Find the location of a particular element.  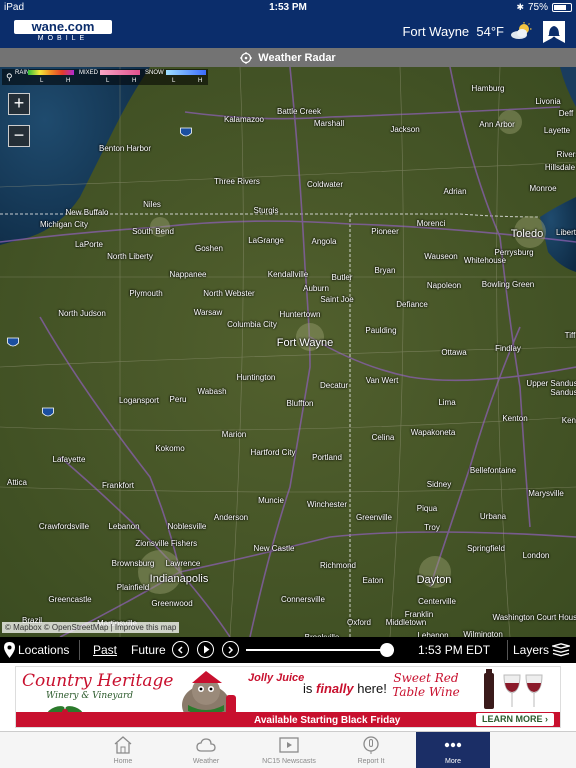

radar-timestamp: 1:53 PM EDT is located at coordinates (454, 650).